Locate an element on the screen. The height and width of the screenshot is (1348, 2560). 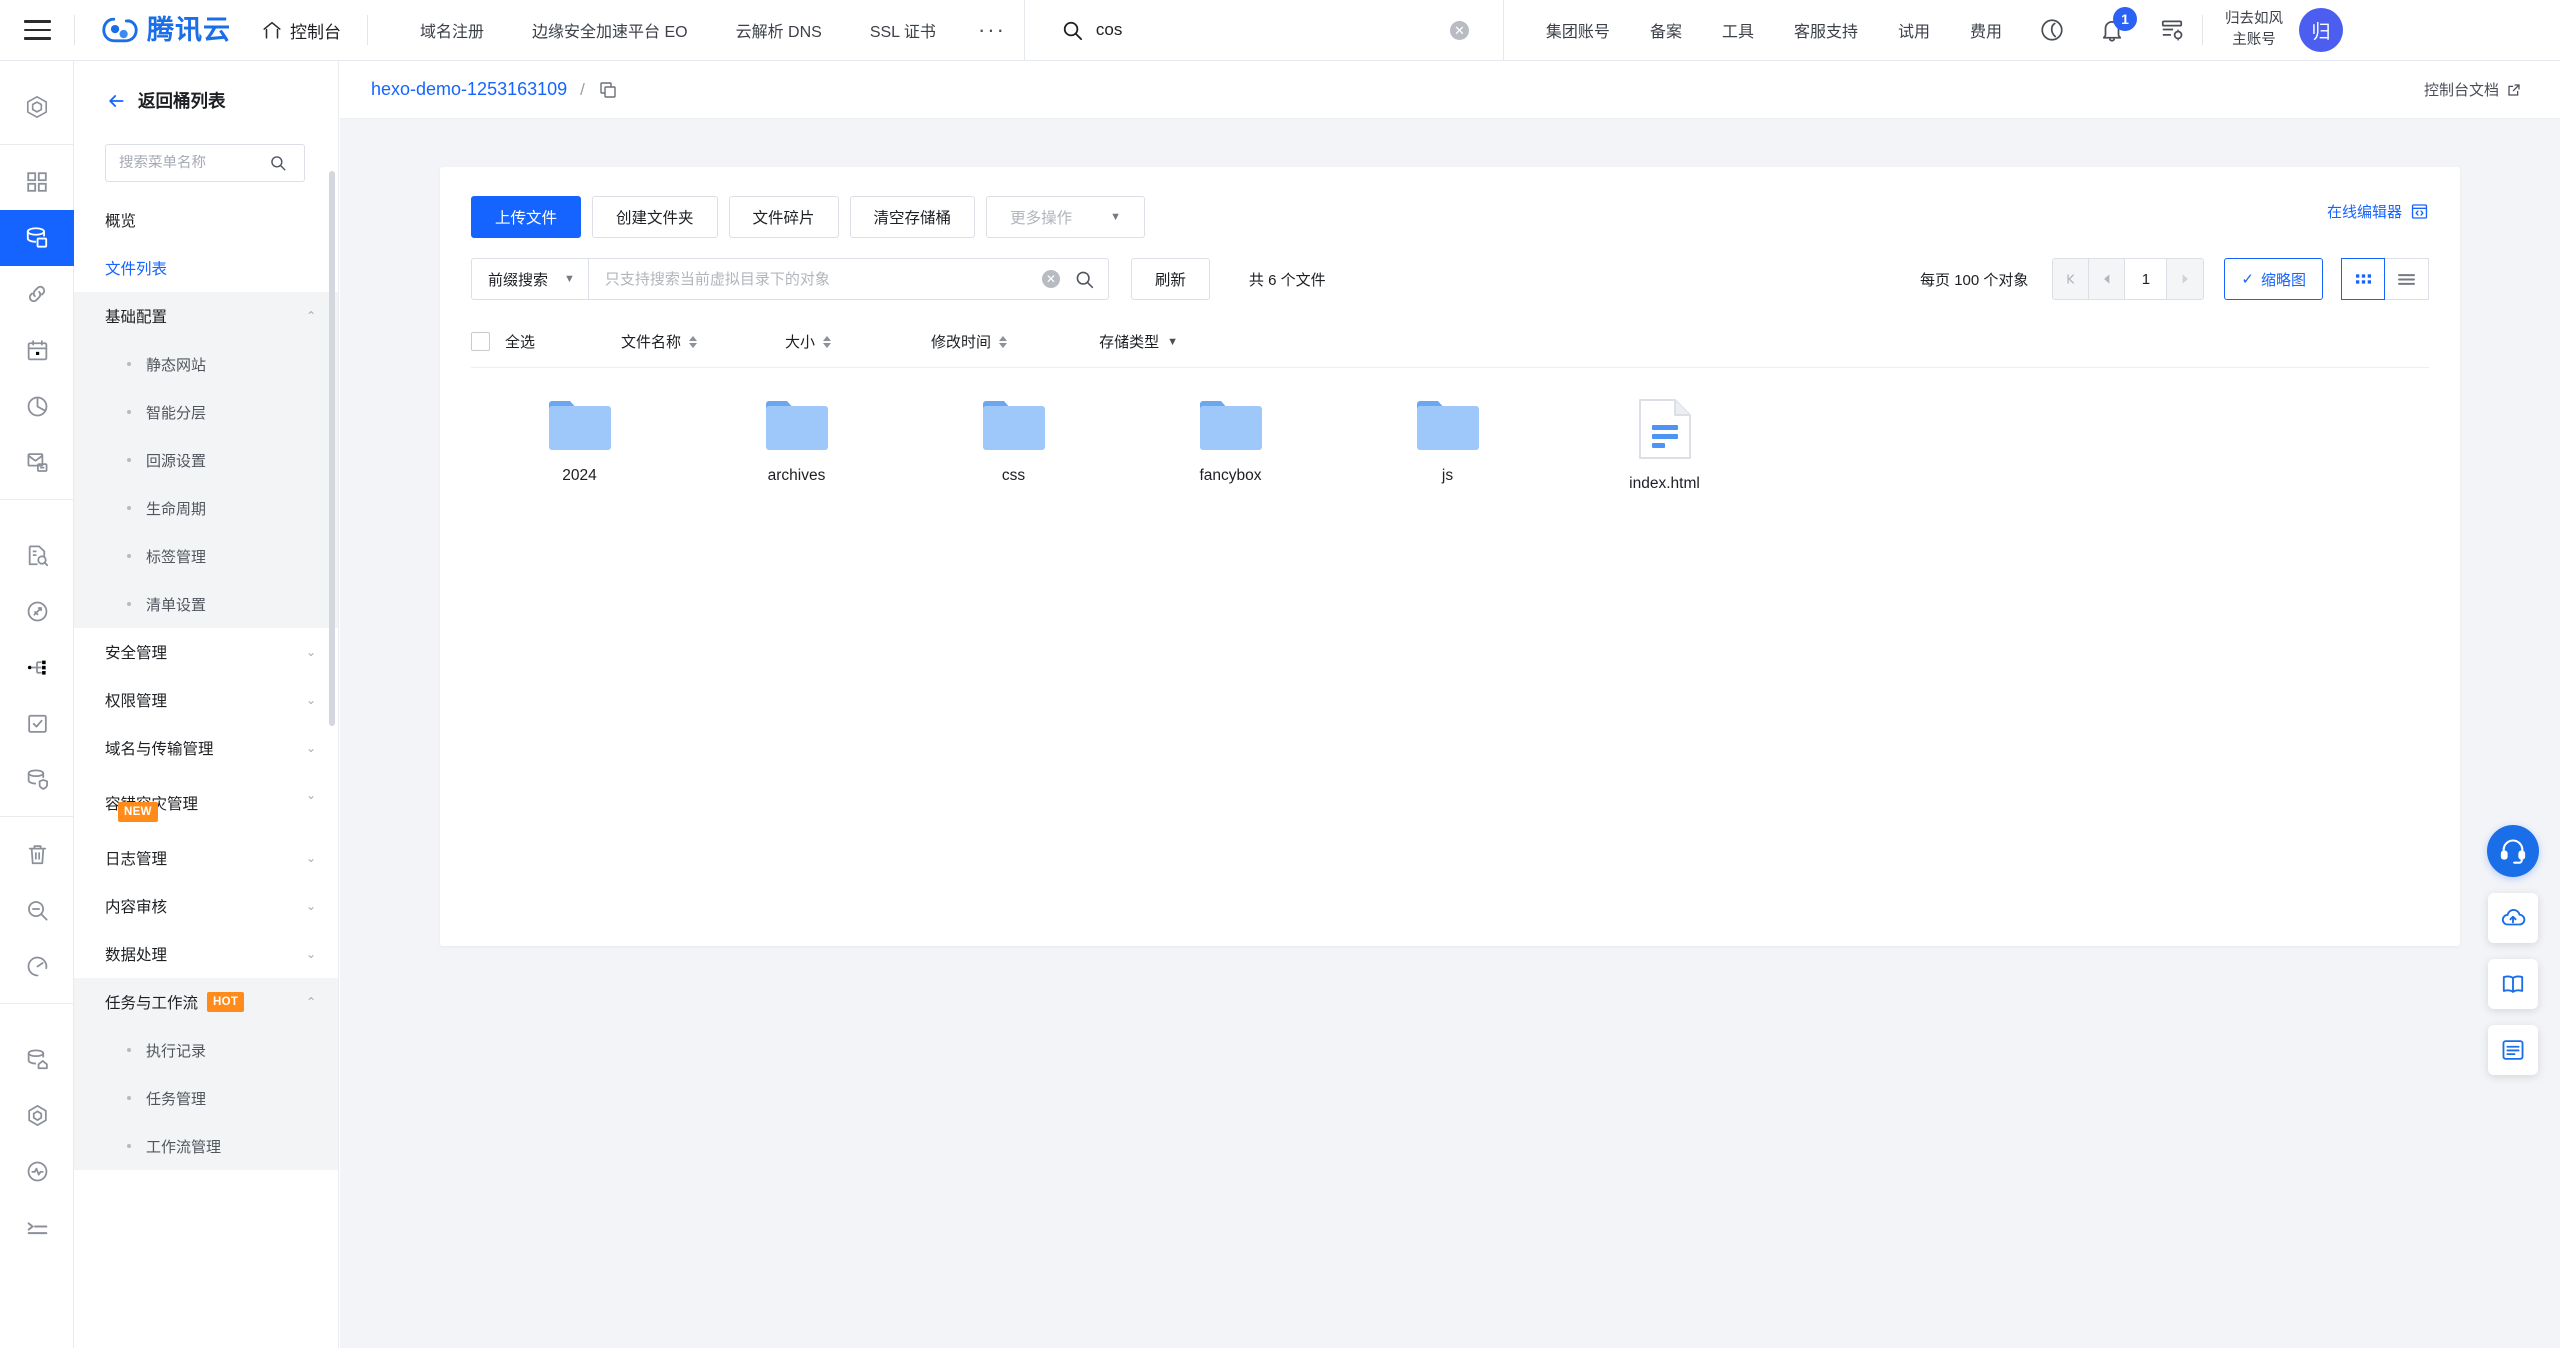
documentation-button is located at coordinates (2513, 984).